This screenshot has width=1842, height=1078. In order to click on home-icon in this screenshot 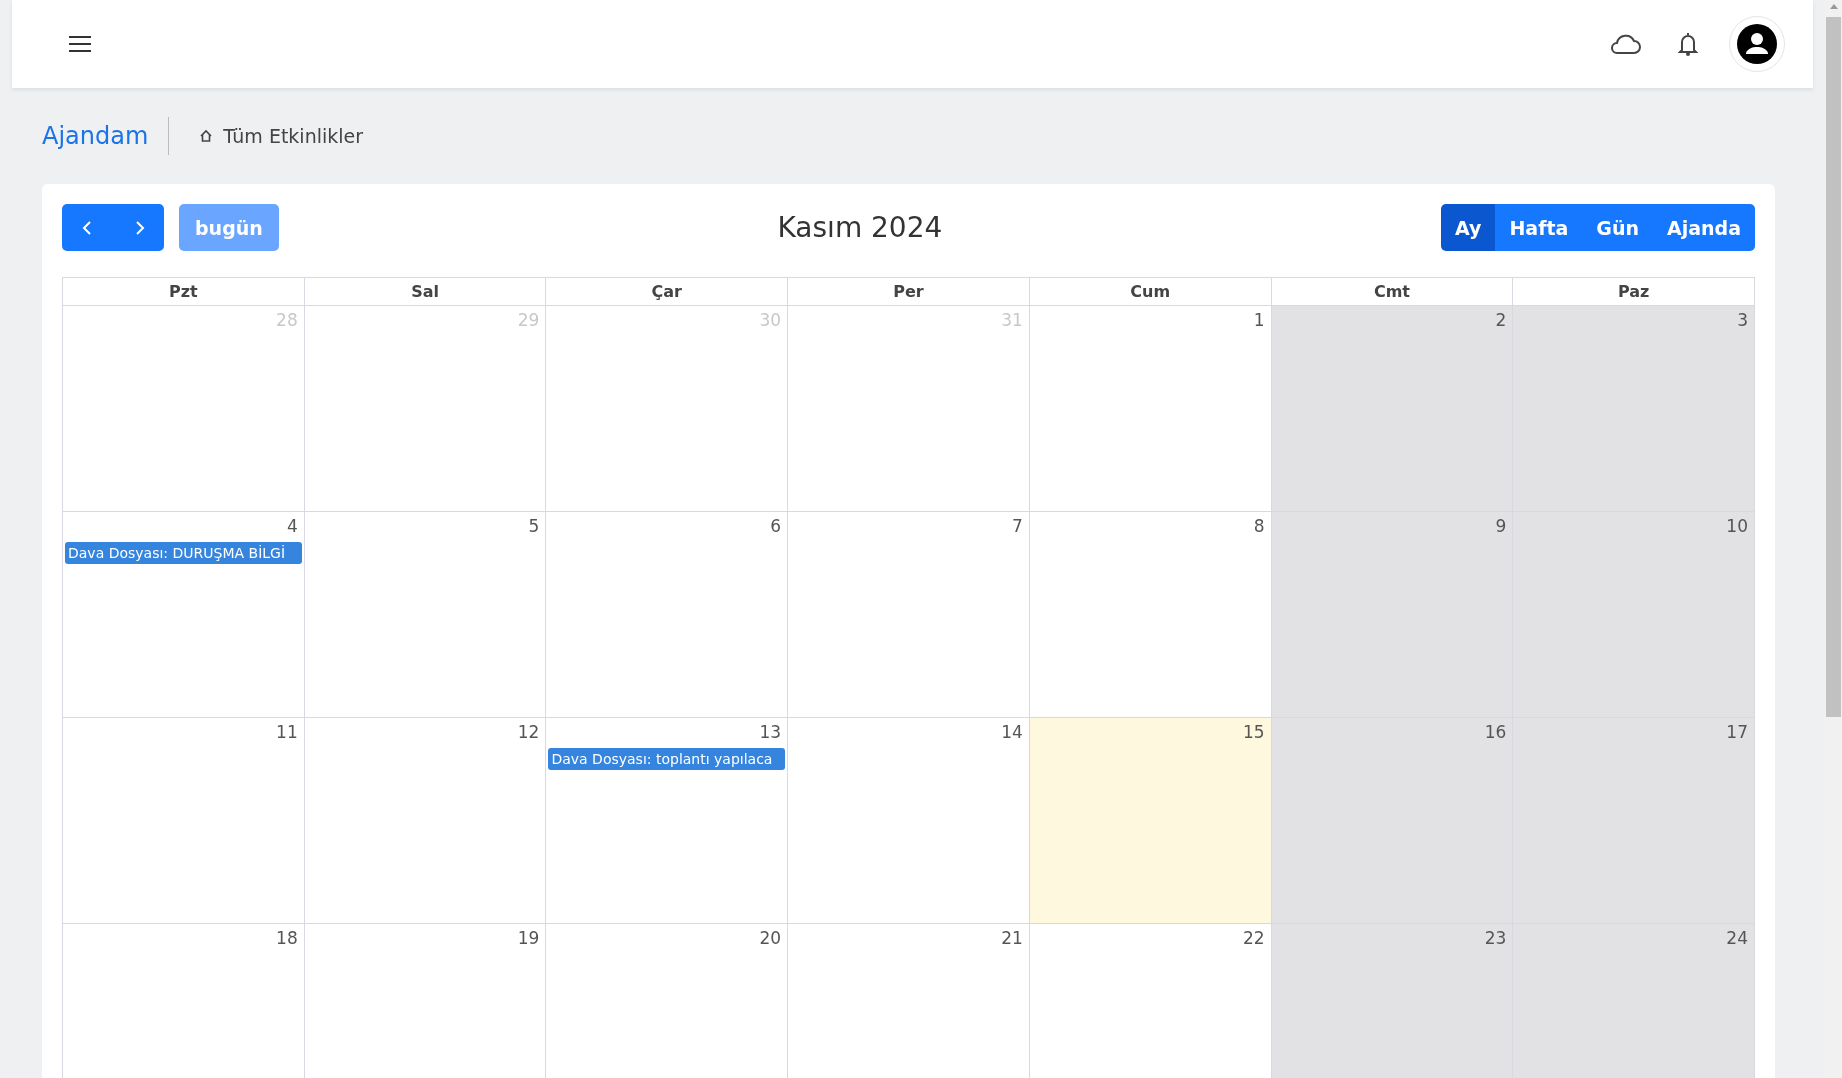, I will do `click(206, 136)`.